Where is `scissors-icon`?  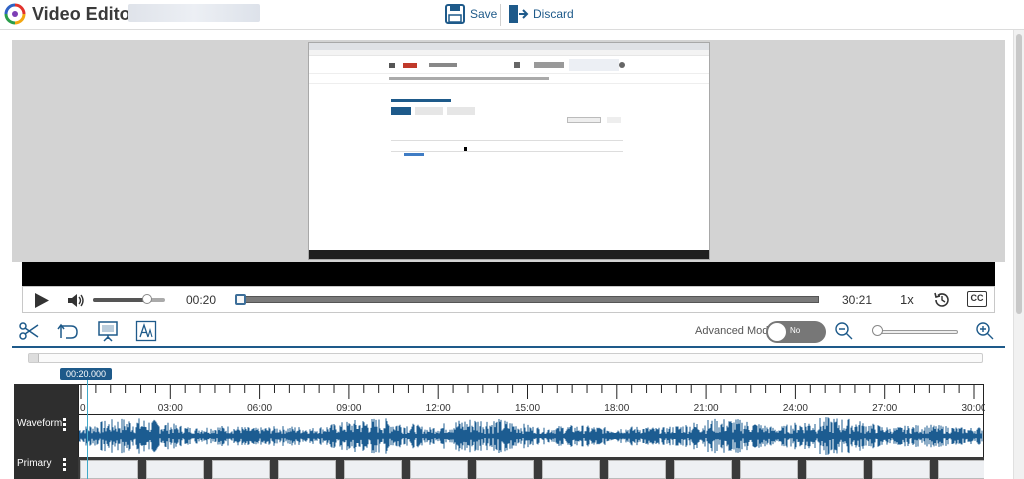 scissors-icon is located at coordinates (29, 331).